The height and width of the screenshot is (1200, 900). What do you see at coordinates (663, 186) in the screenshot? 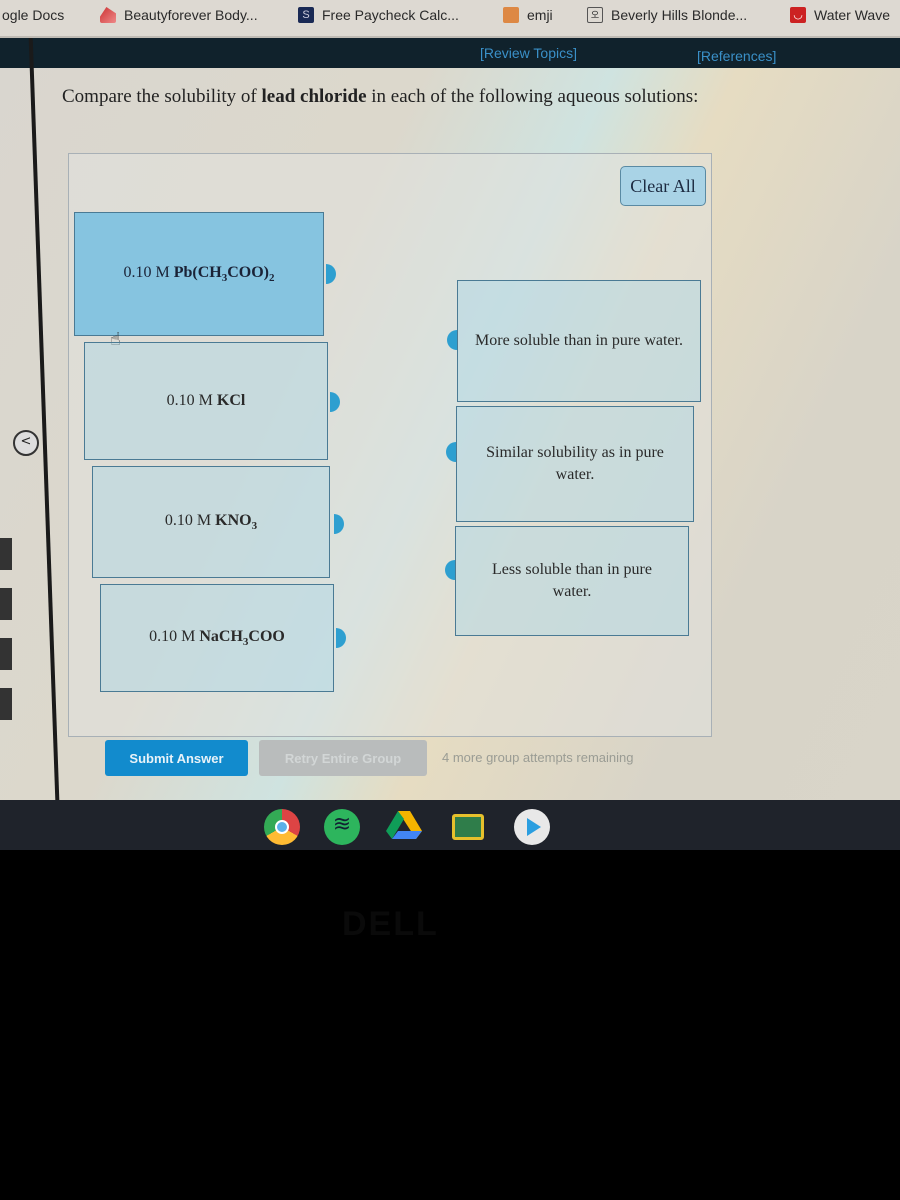
I see `clear-all-button: Clear All` at bounding box center [663, 186].